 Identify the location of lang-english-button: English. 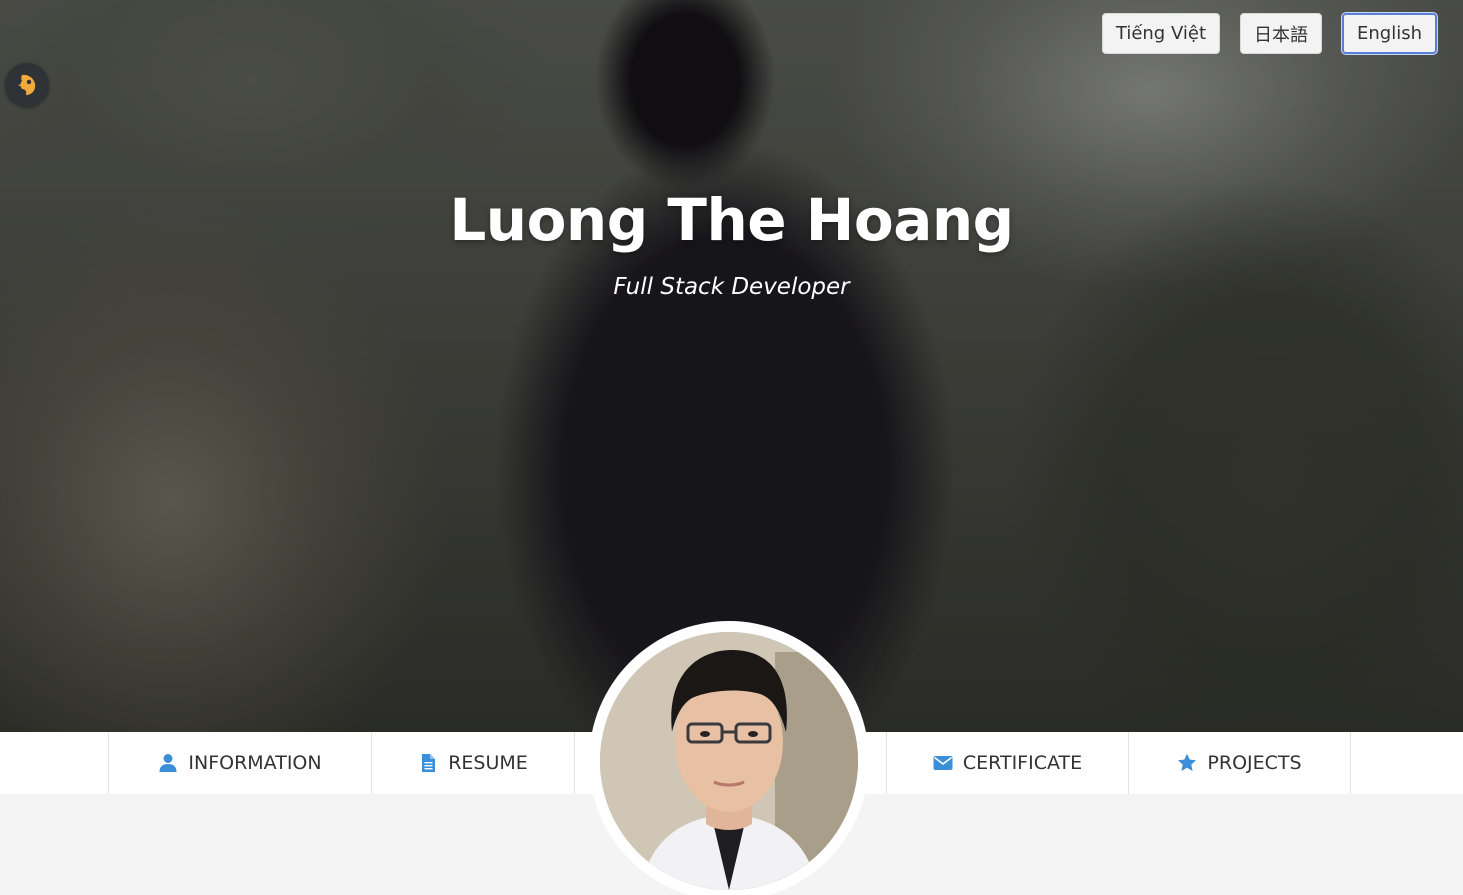
(1389, 33).